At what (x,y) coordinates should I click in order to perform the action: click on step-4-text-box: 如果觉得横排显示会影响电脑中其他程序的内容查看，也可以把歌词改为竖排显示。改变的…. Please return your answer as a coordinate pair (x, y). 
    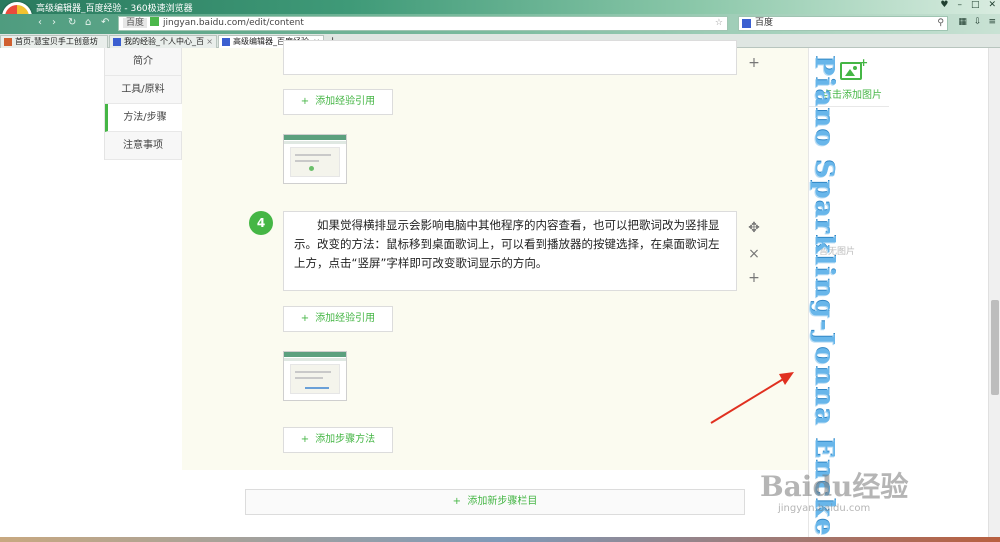
    Looking at the image, I should click on (510, 251).